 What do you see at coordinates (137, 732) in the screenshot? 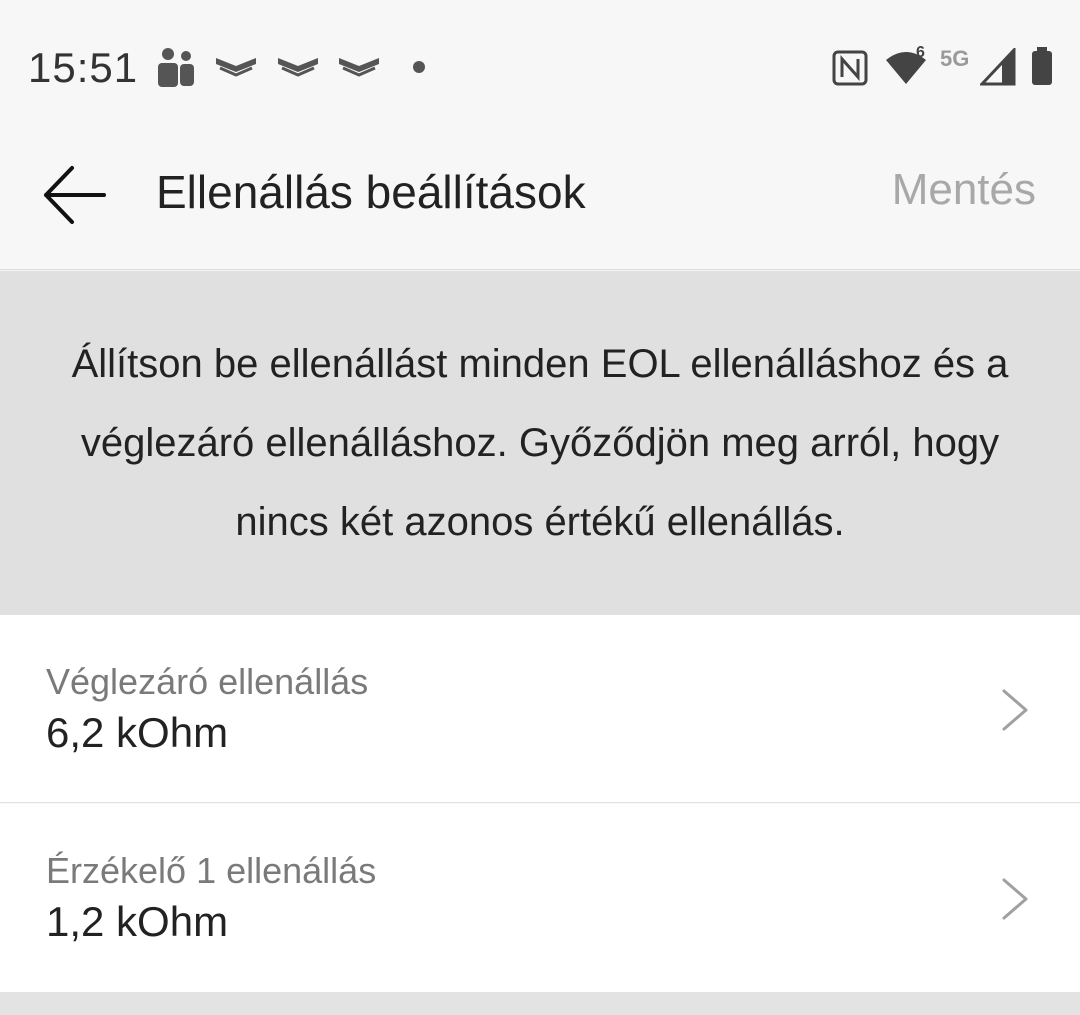
I see `list-item-value: 6,2 kOhm` at bounding box center [137, 732].